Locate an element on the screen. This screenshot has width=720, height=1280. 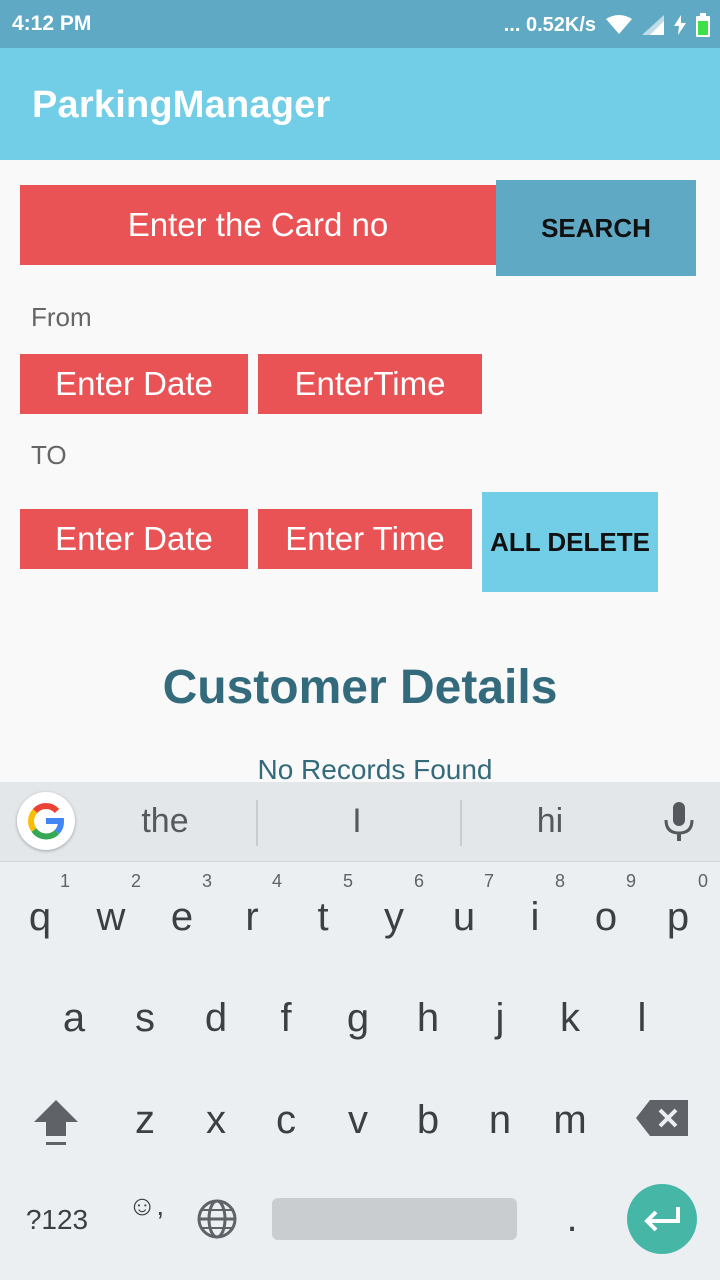
key-r: r4 is located at coordinates (252, 905).